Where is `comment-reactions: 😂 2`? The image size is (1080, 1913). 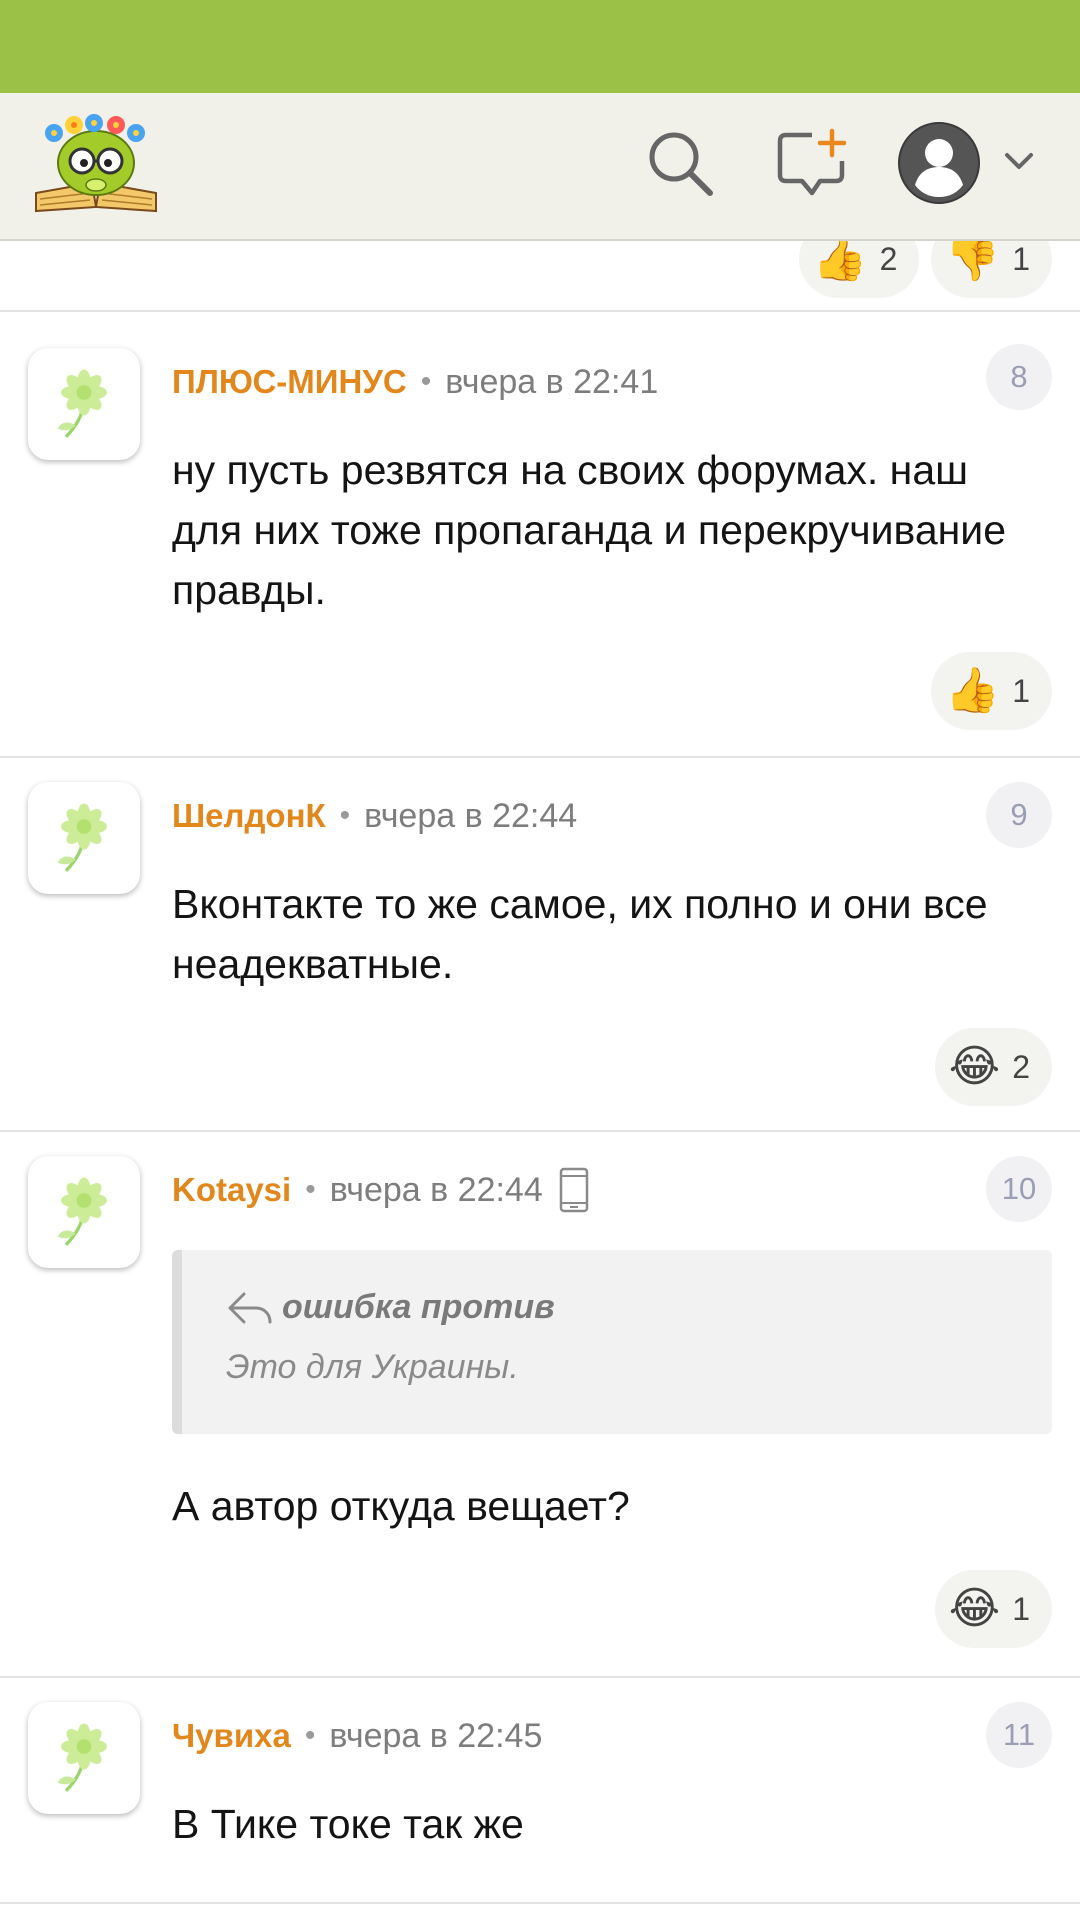
comment-reactions: 😂 2 is located at coordinates (993, 1067).